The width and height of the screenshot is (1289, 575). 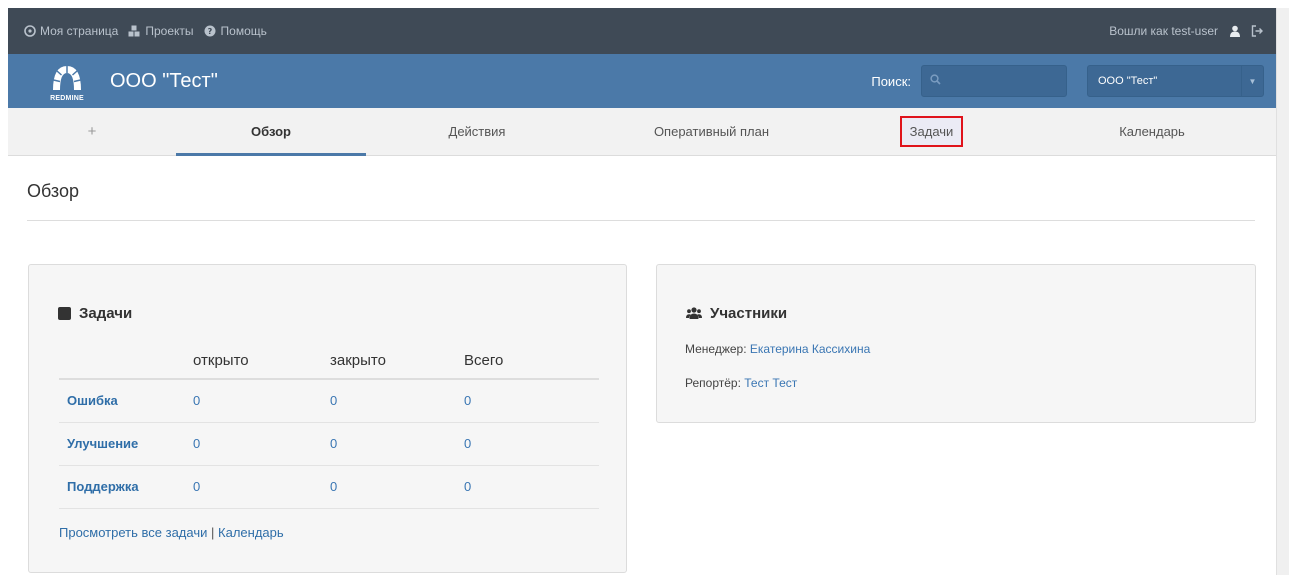 I want to click on dashboard-icon, so click(x=29, y=31).